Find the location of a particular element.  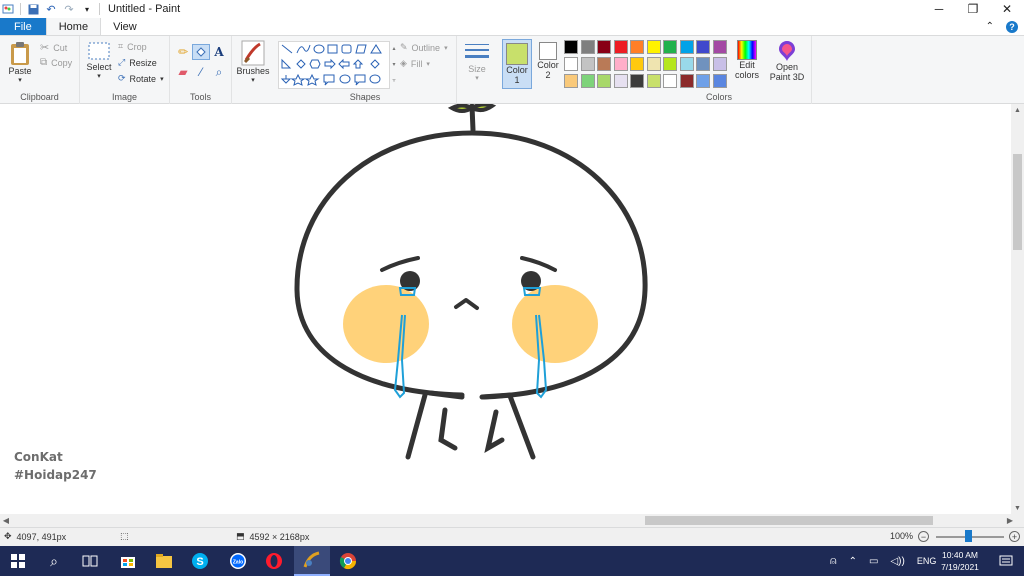

search-icon: ⌕ is located at coordinates (54, 561).